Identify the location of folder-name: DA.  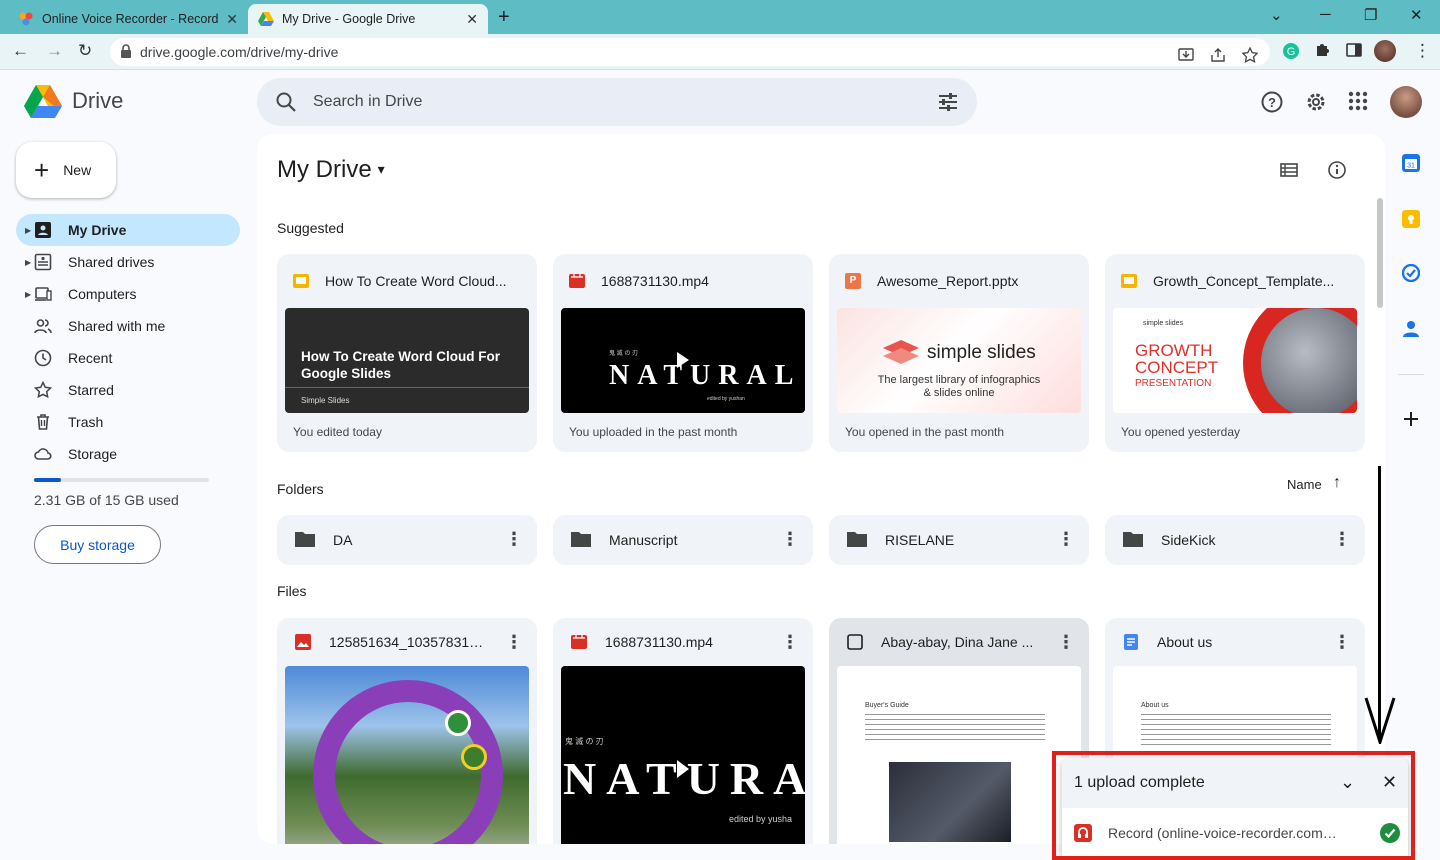
(343, 540).